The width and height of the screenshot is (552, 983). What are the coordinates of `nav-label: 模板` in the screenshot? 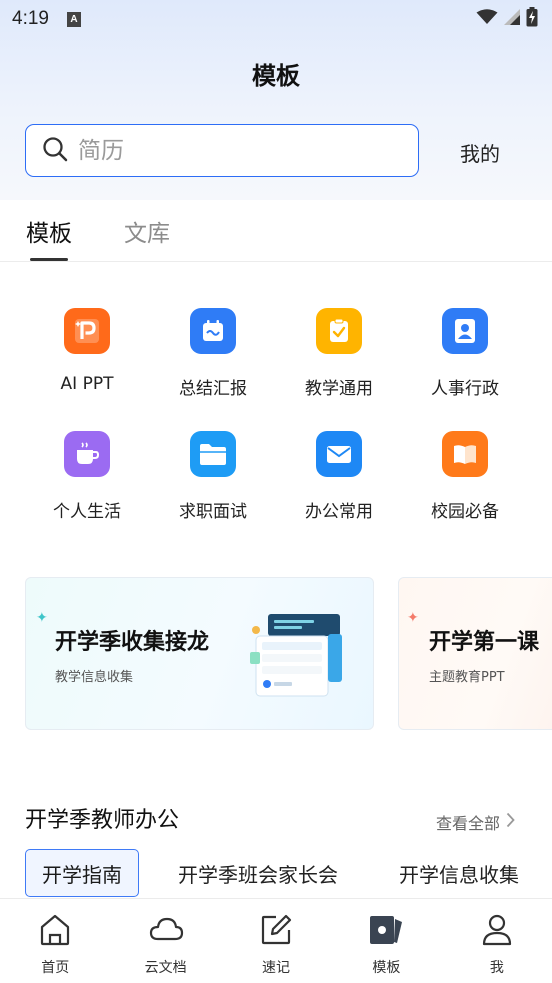 It's located at (386, 968).